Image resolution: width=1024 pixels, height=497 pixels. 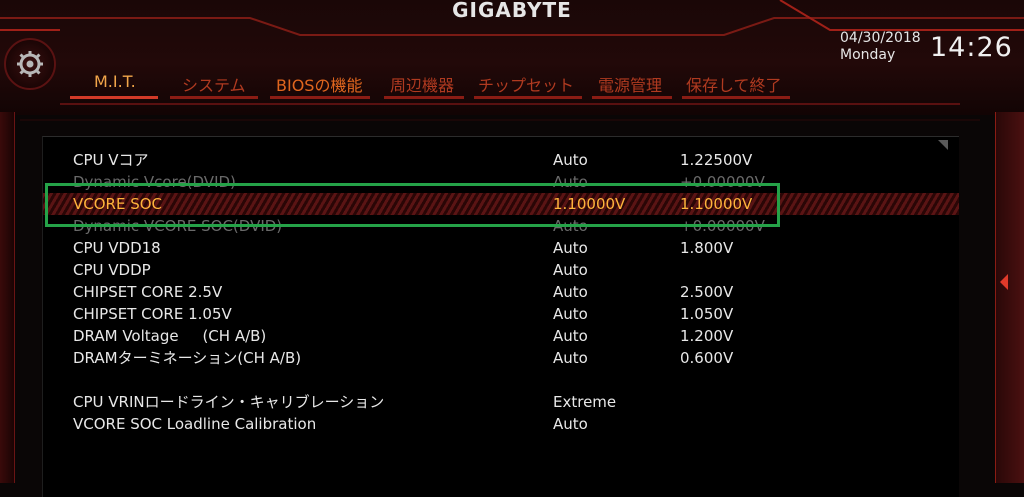 What do you see at coordinates (170, 336) in the screenshot?
I see `setting-label: DRAM Voltage (CH A/B)` at bounding box center [170, 336].